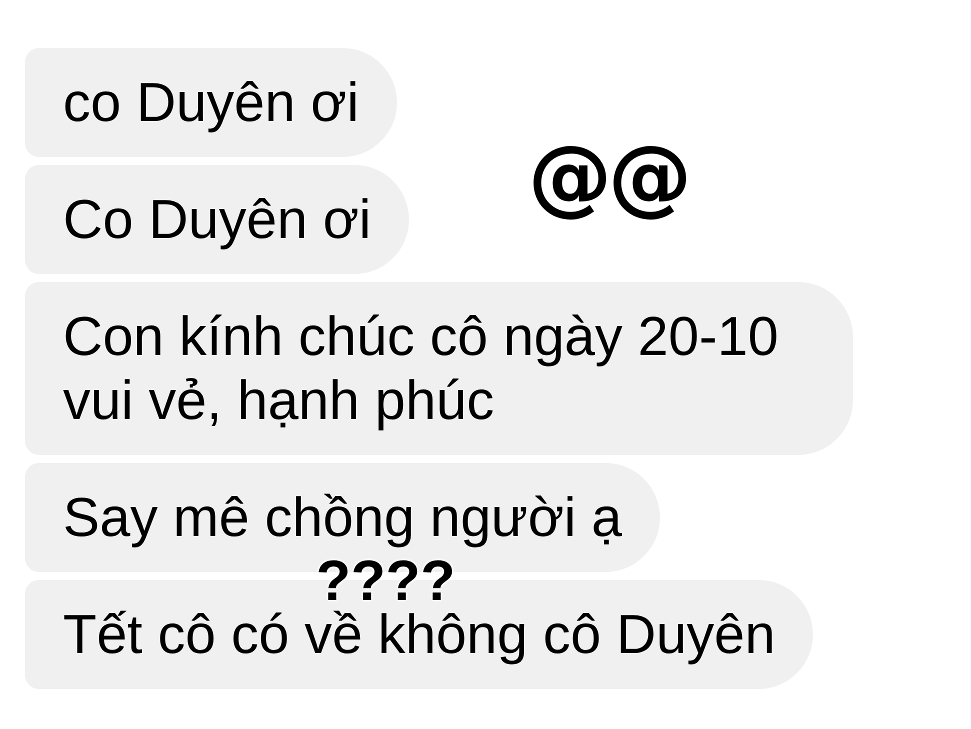 The width and height of the screenshot is (971, 729). What do you see at coordinates (217, 219) in the screenshot?
I see `message-bubble: Co Duyên ơi` at bounding box center [217, 219].